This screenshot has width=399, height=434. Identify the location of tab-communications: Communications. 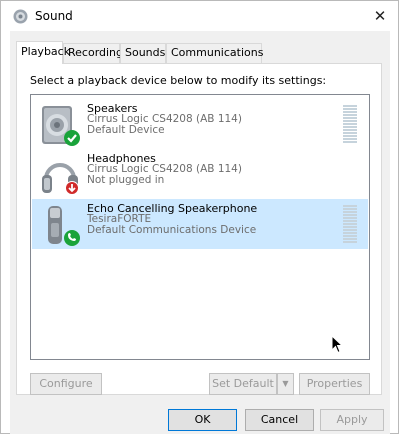
(214, 53).